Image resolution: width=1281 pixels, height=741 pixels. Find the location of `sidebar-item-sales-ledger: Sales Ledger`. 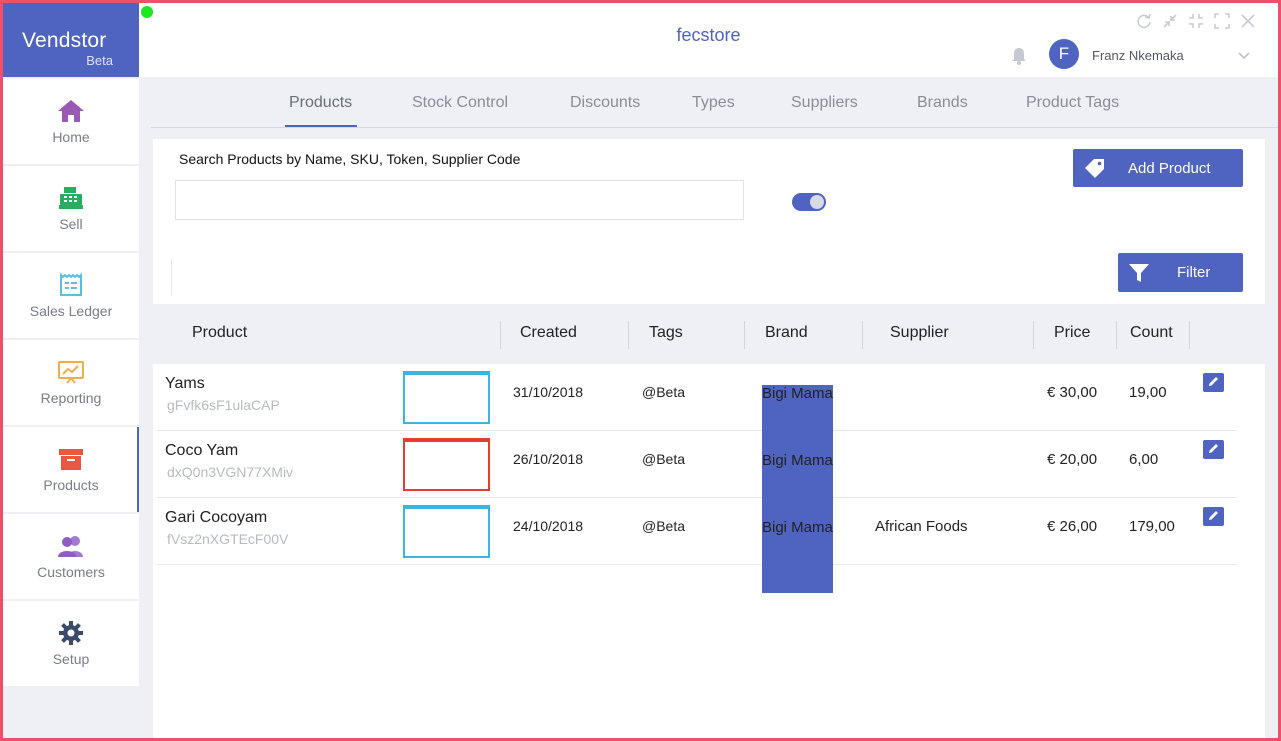

sidebar-item-sales-ledger: Sales Ledger is located at coordinates (71, 295).